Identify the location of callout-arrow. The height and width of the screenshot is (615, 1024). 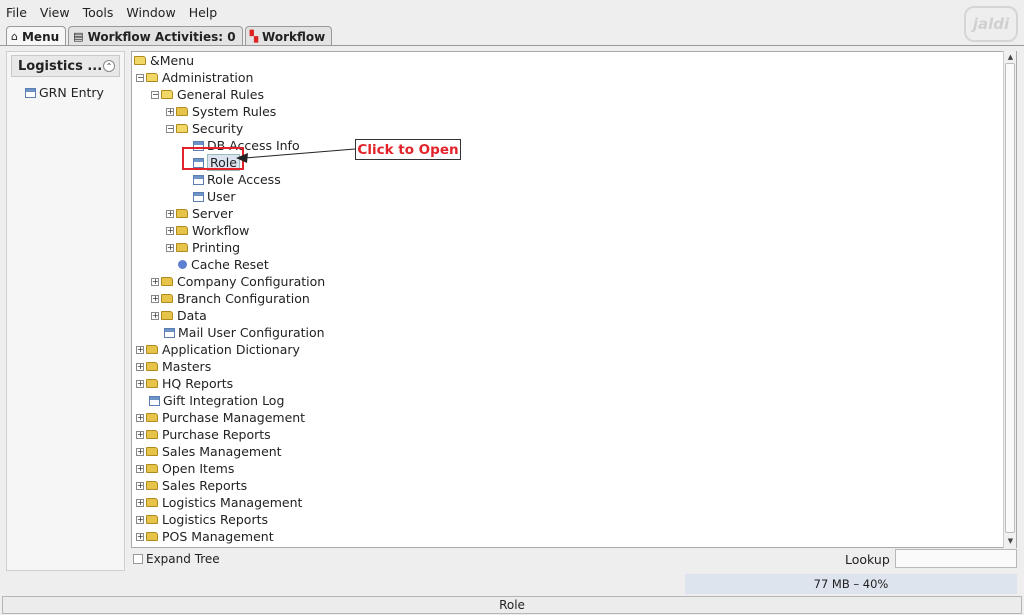
(296, 155).